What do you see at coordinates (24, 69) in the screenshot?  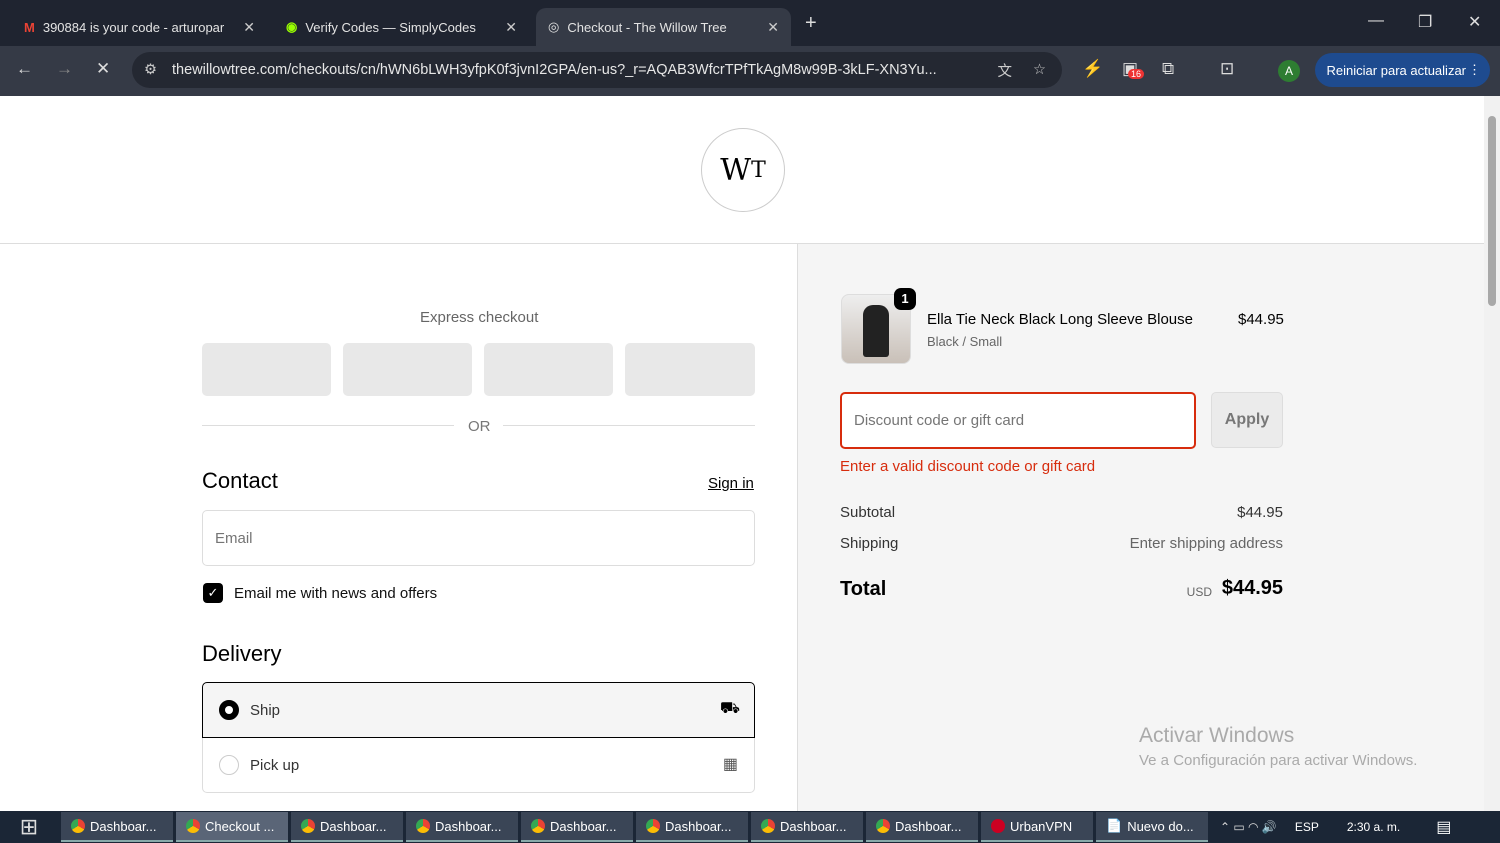 I see `back-icon: ←` at bounding box center [24, 69].